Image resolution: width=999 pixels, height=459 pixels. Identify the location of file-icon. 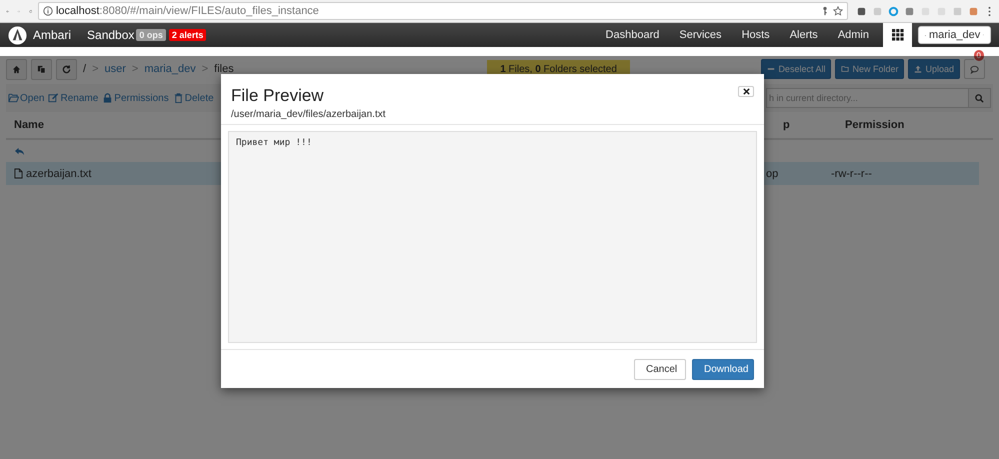
(18, 173).